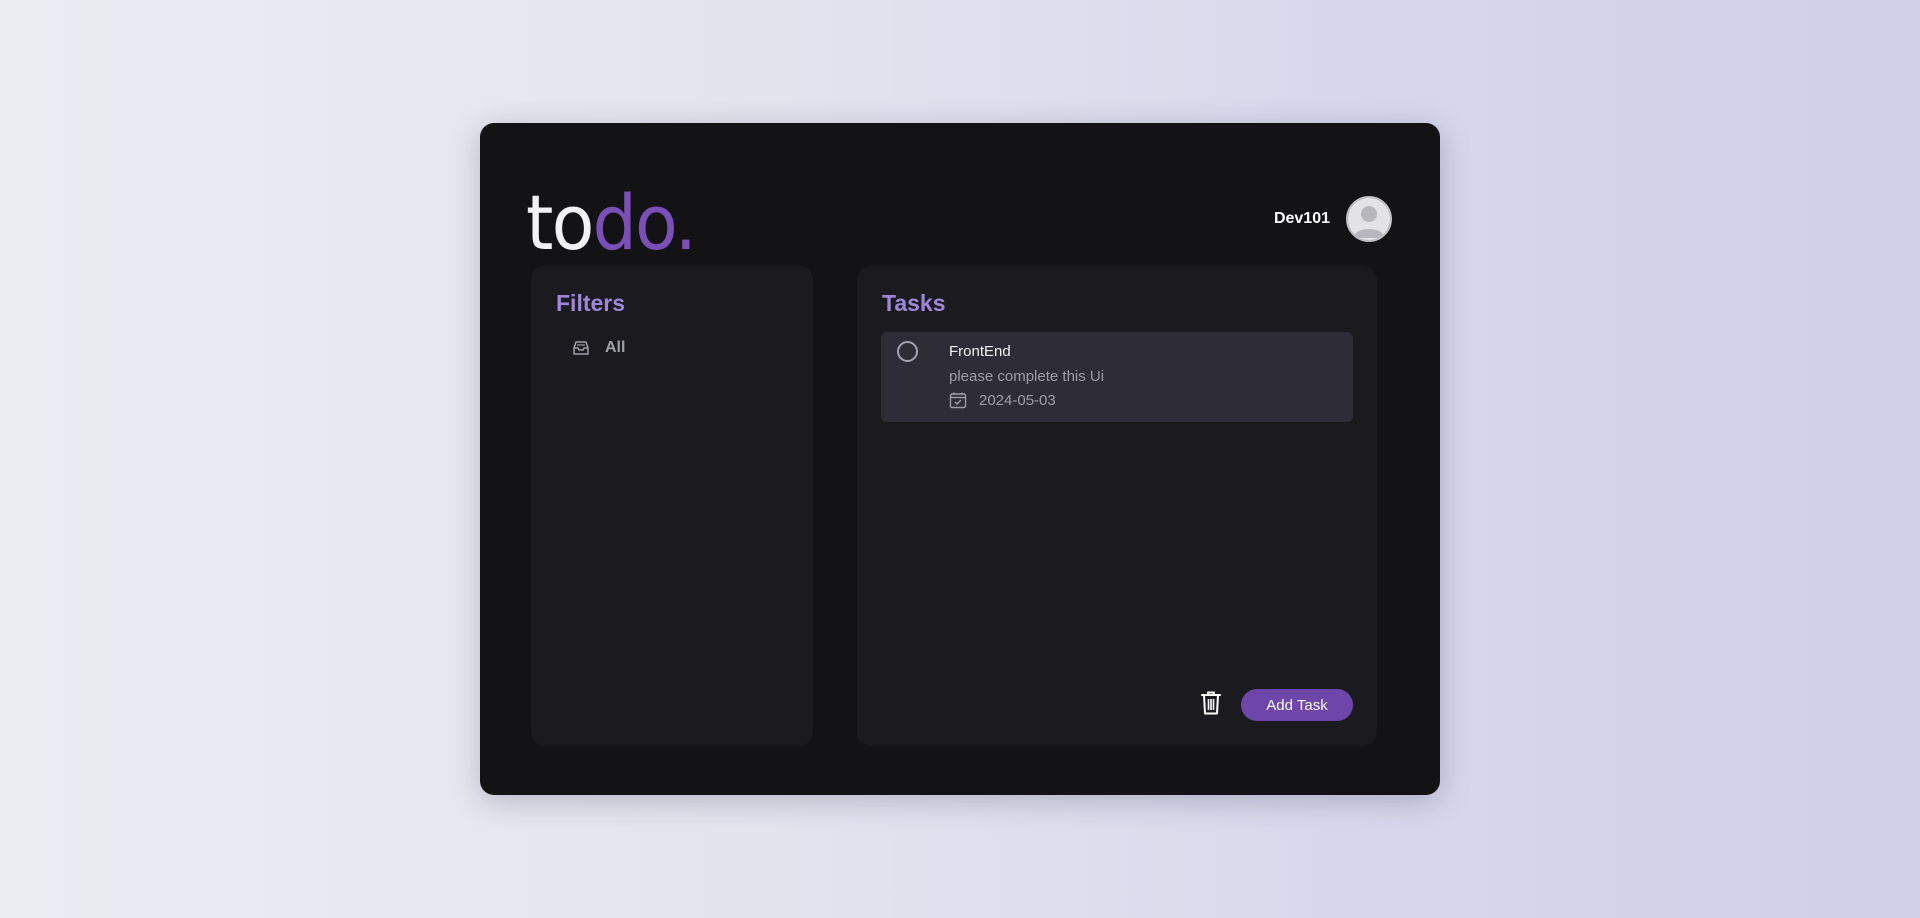 Image resolution: width=1920 pixels, height=918 pixels. I want to click on calendar-check-icon, so click(958, 400).